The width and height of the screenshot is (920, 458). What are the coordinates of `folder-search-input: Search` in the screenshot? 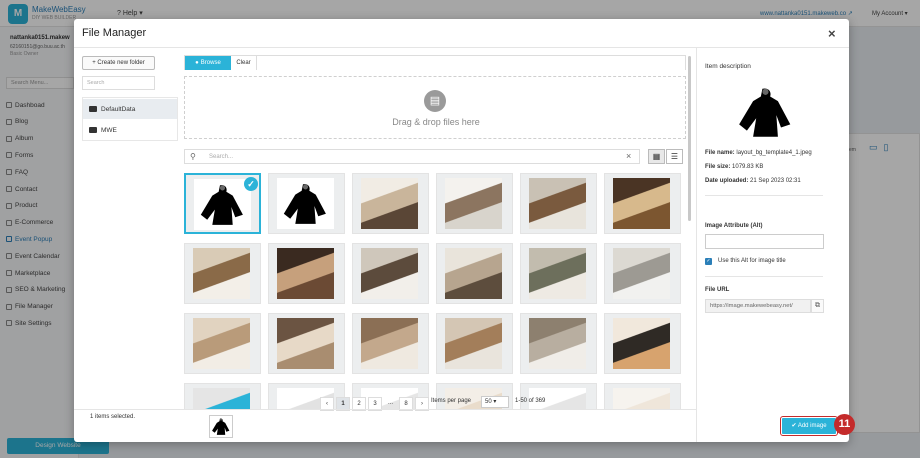 It's located at (118, 83).